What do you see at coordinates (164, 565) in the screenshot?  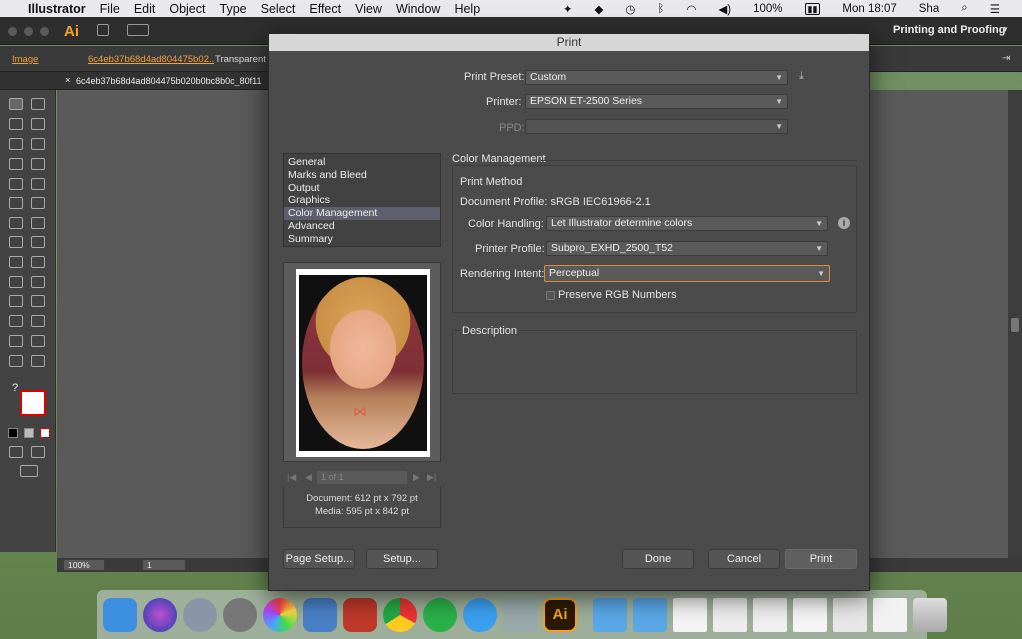 I see `artboard-select: 1` at bounding box center [164, 565].